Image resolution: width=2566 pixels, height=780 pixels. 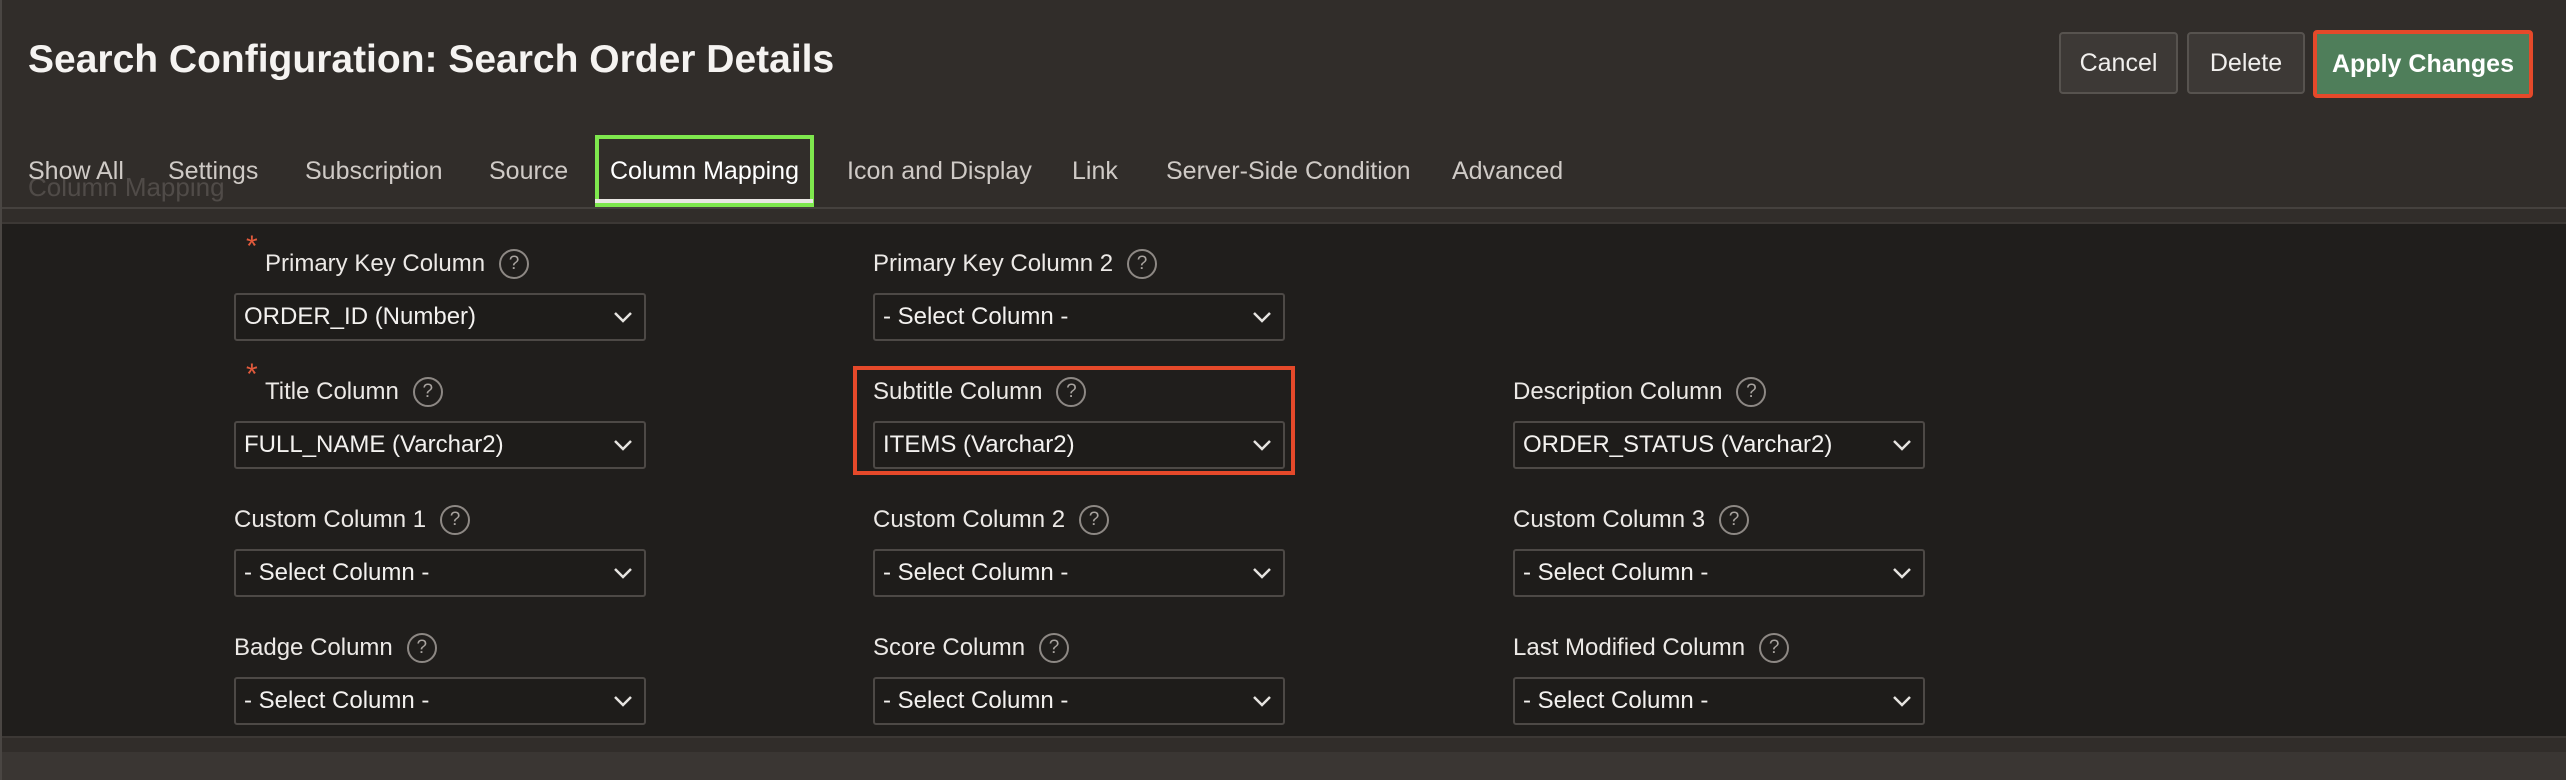 I want to click on tab-link: Link, so click(x=1095, y=171).